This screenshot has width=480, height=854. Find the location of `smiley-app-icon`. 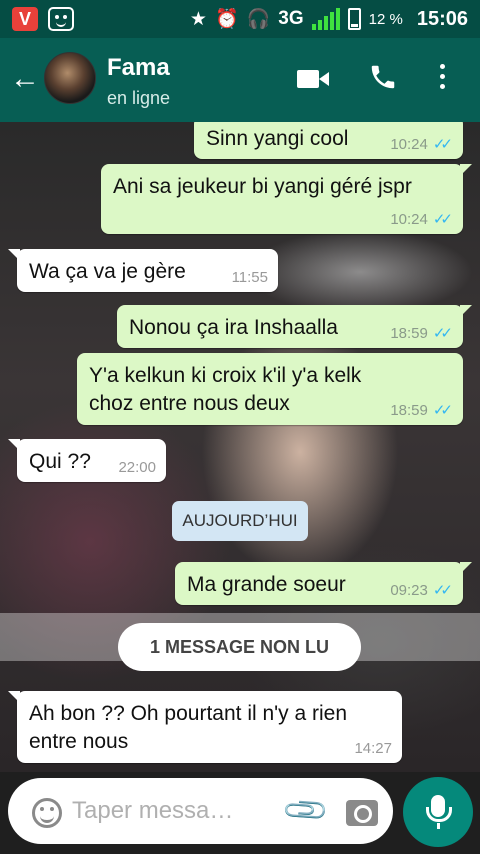

smiley-app-icon is located at coordinates (61, 19).